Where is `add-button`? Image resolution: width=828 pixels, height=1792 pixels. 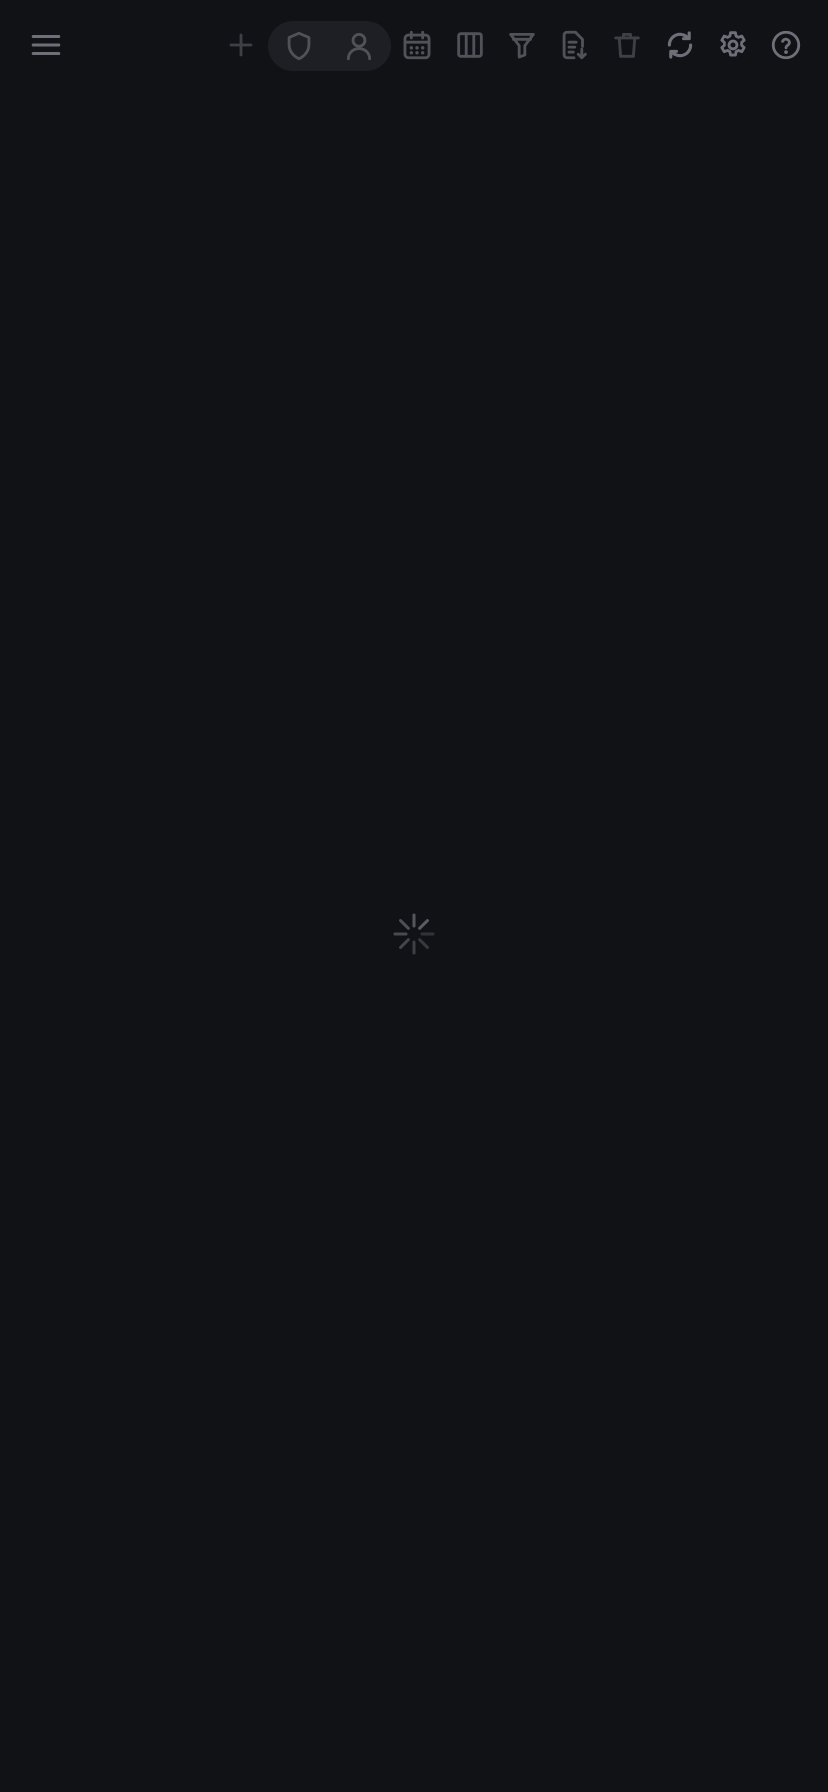 add-button is located at coordinates (241, 45).